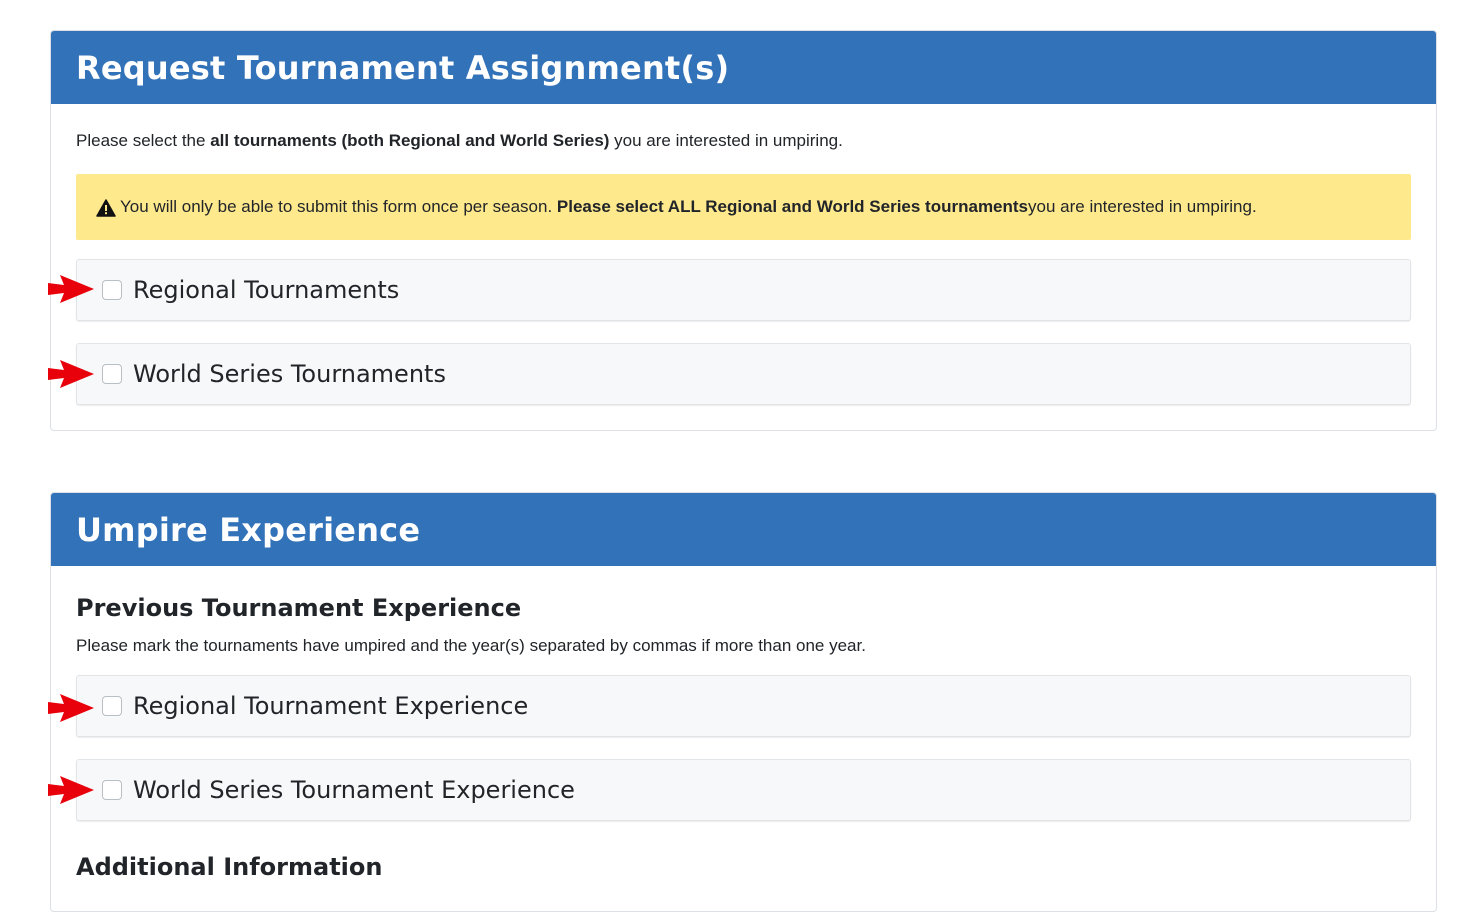  What do you see at coordinates (743, 67) in the screenshot?
I see `assignment-card-header: Request Tournament Assignment(s)` at bounding box center [743, 67].